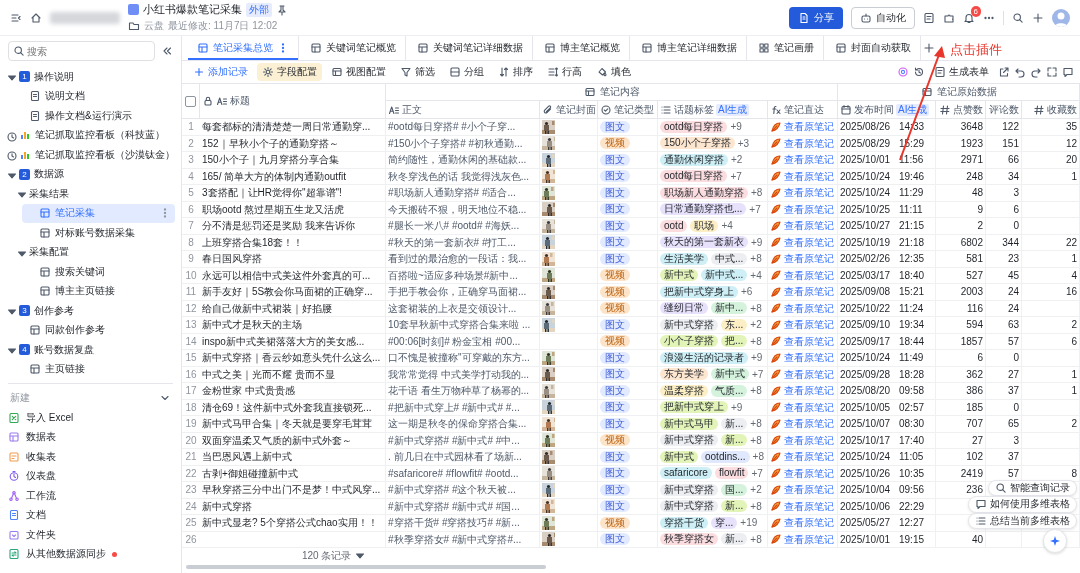  I want to click on toolbar-button: 分组, so click(466, 72).